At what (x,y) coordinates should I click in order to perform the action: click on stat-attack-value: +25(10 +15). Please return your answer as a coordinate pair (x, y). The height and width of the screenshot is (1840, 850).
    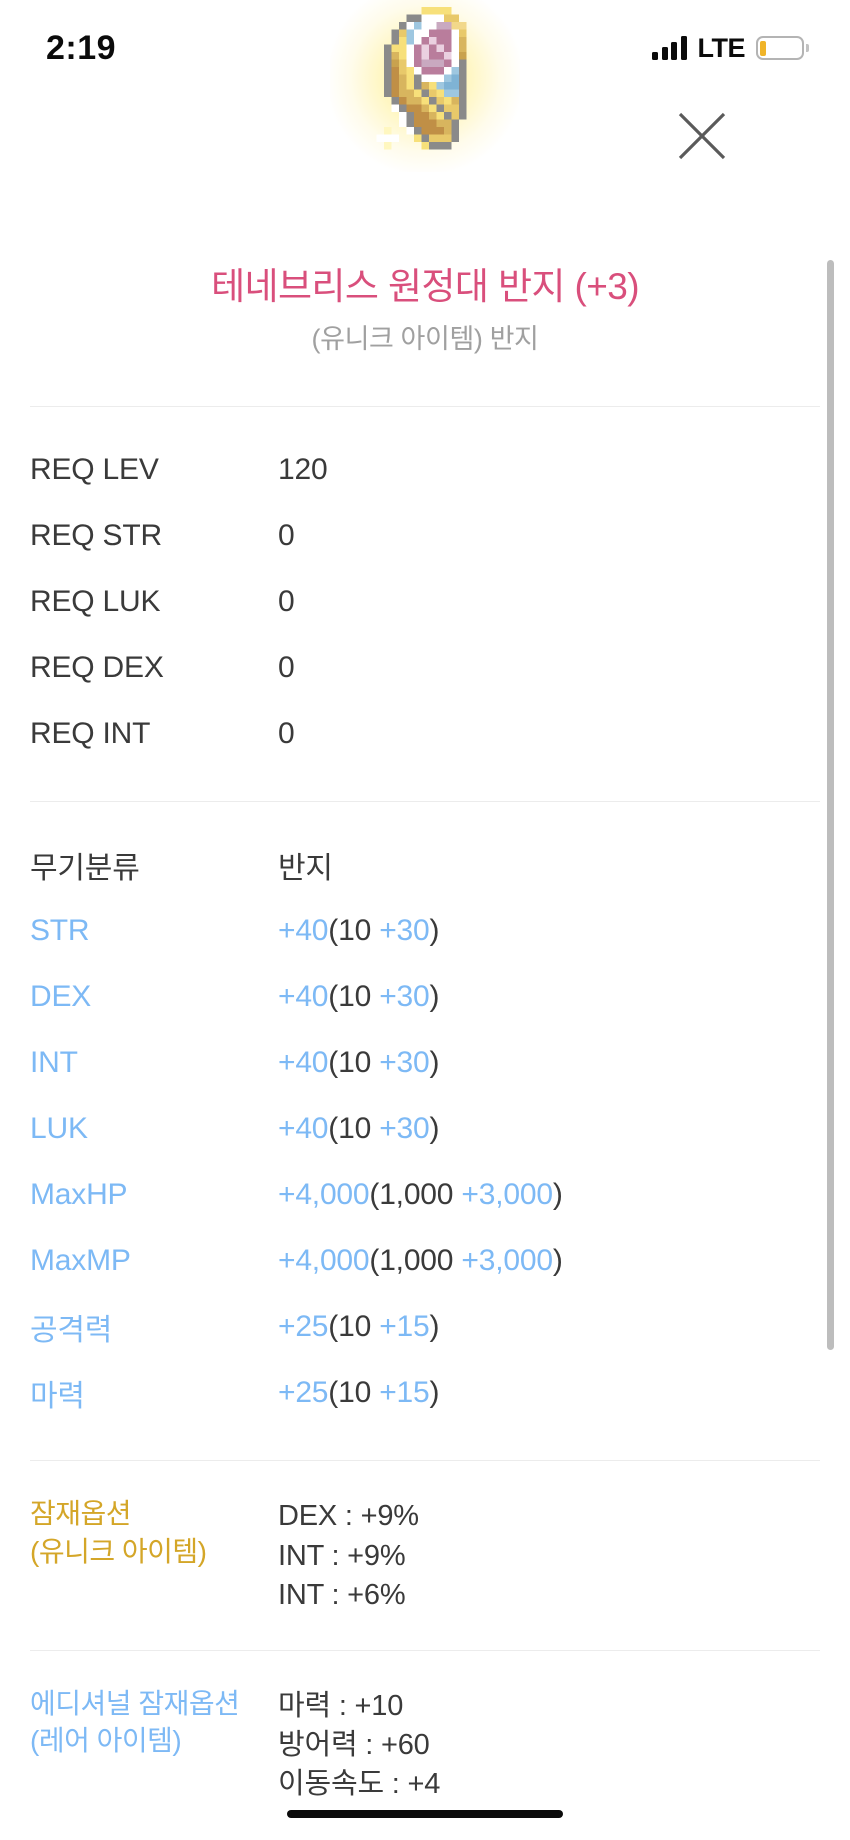
    Looking at the image, I should click on (359, 1327).